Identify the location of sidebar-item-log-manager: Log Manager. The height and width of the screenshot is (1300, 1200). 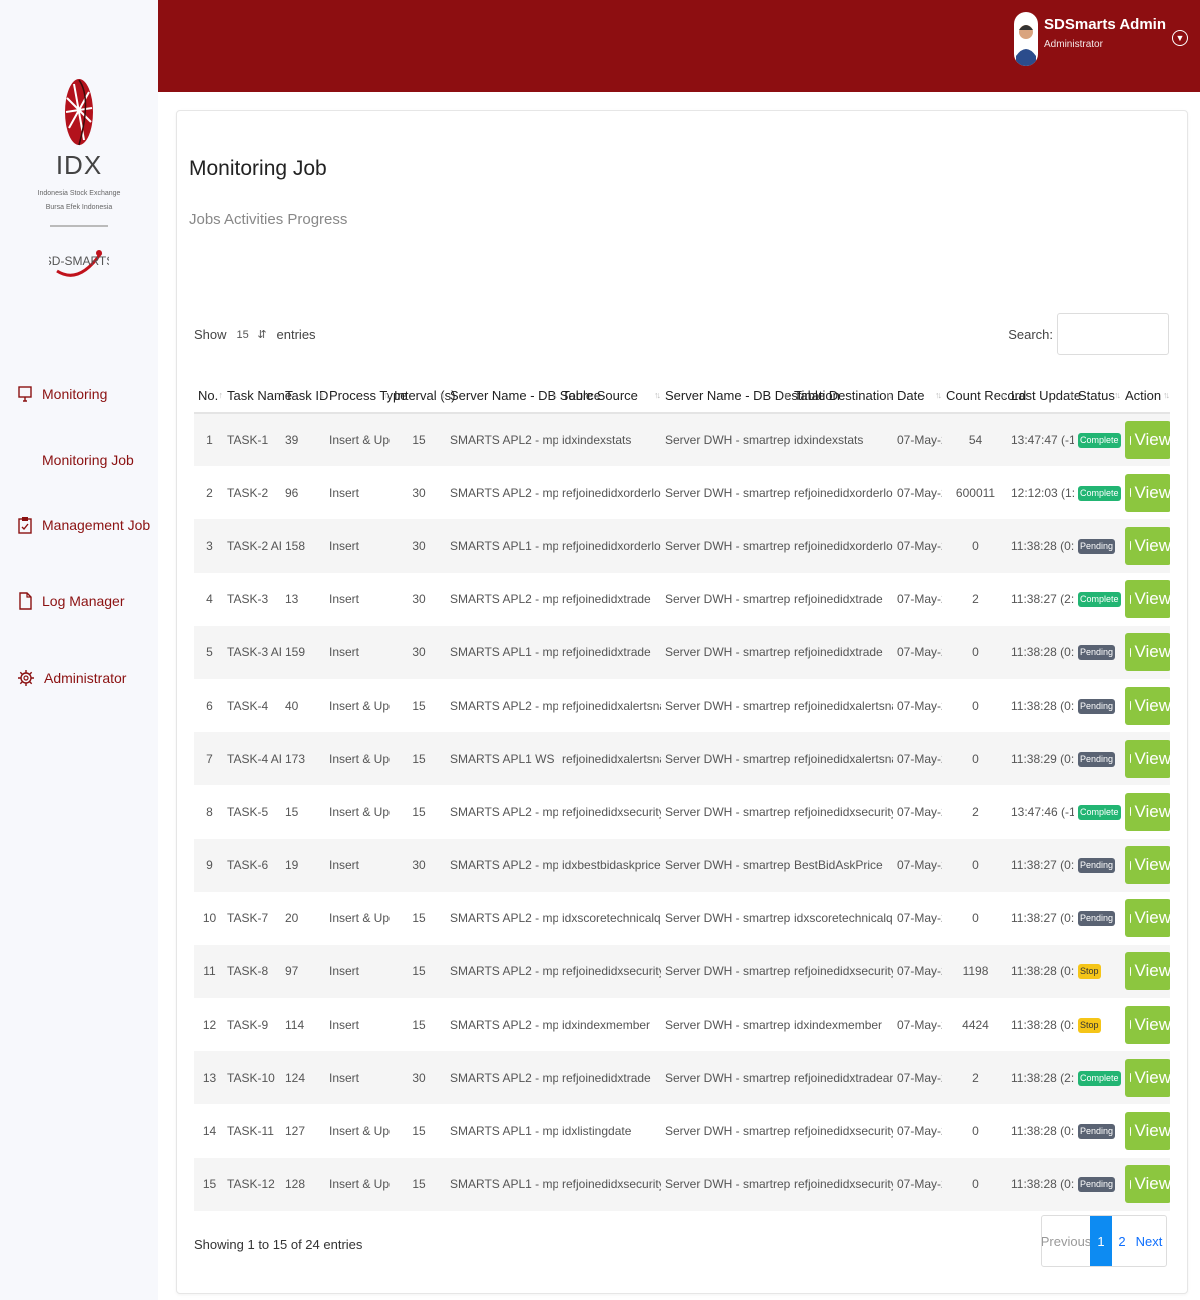
(71, 601).